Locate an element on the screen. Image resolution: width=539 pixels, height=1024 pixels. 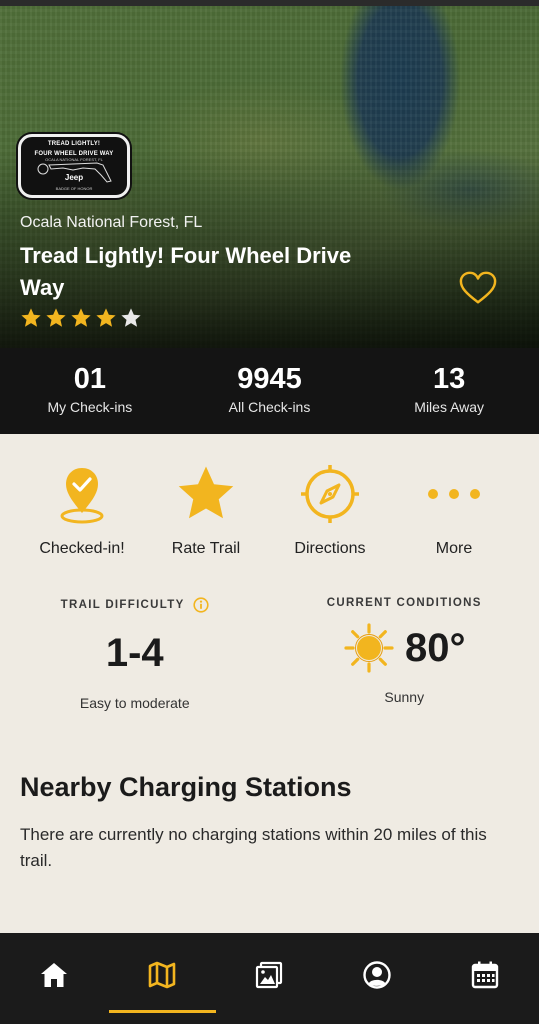
star-icon is located at coordinates (206, 492).